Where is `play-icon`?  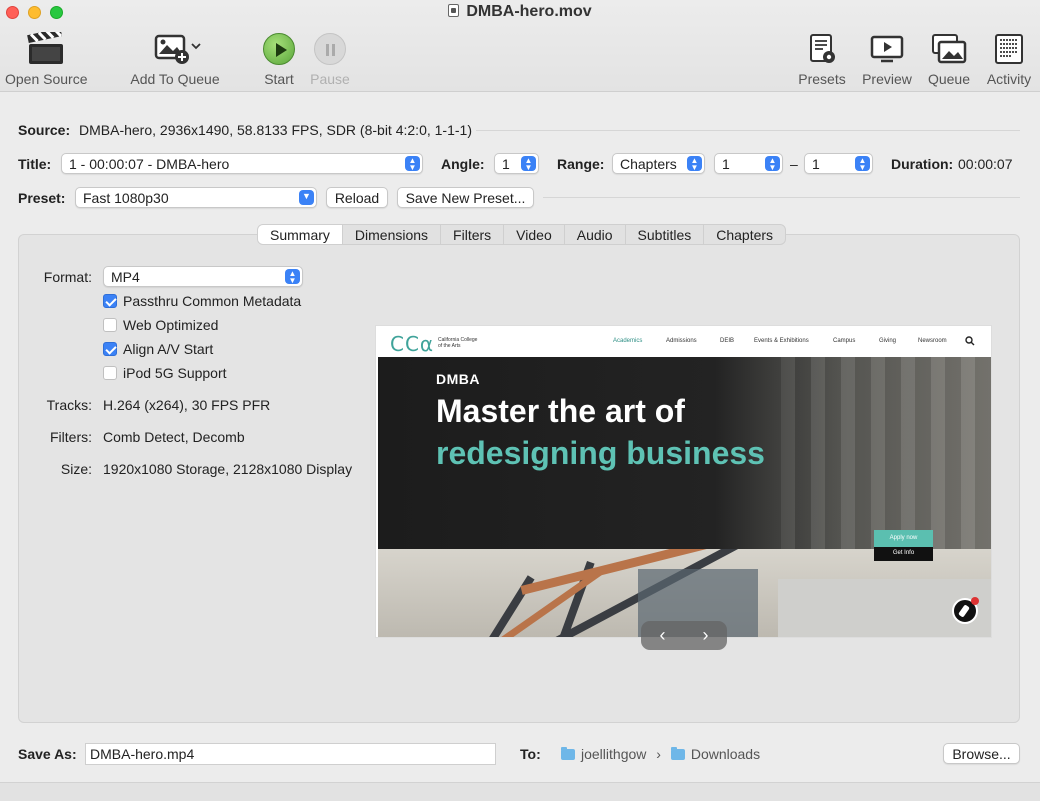 play-icon is located at coordinates (279, 49).